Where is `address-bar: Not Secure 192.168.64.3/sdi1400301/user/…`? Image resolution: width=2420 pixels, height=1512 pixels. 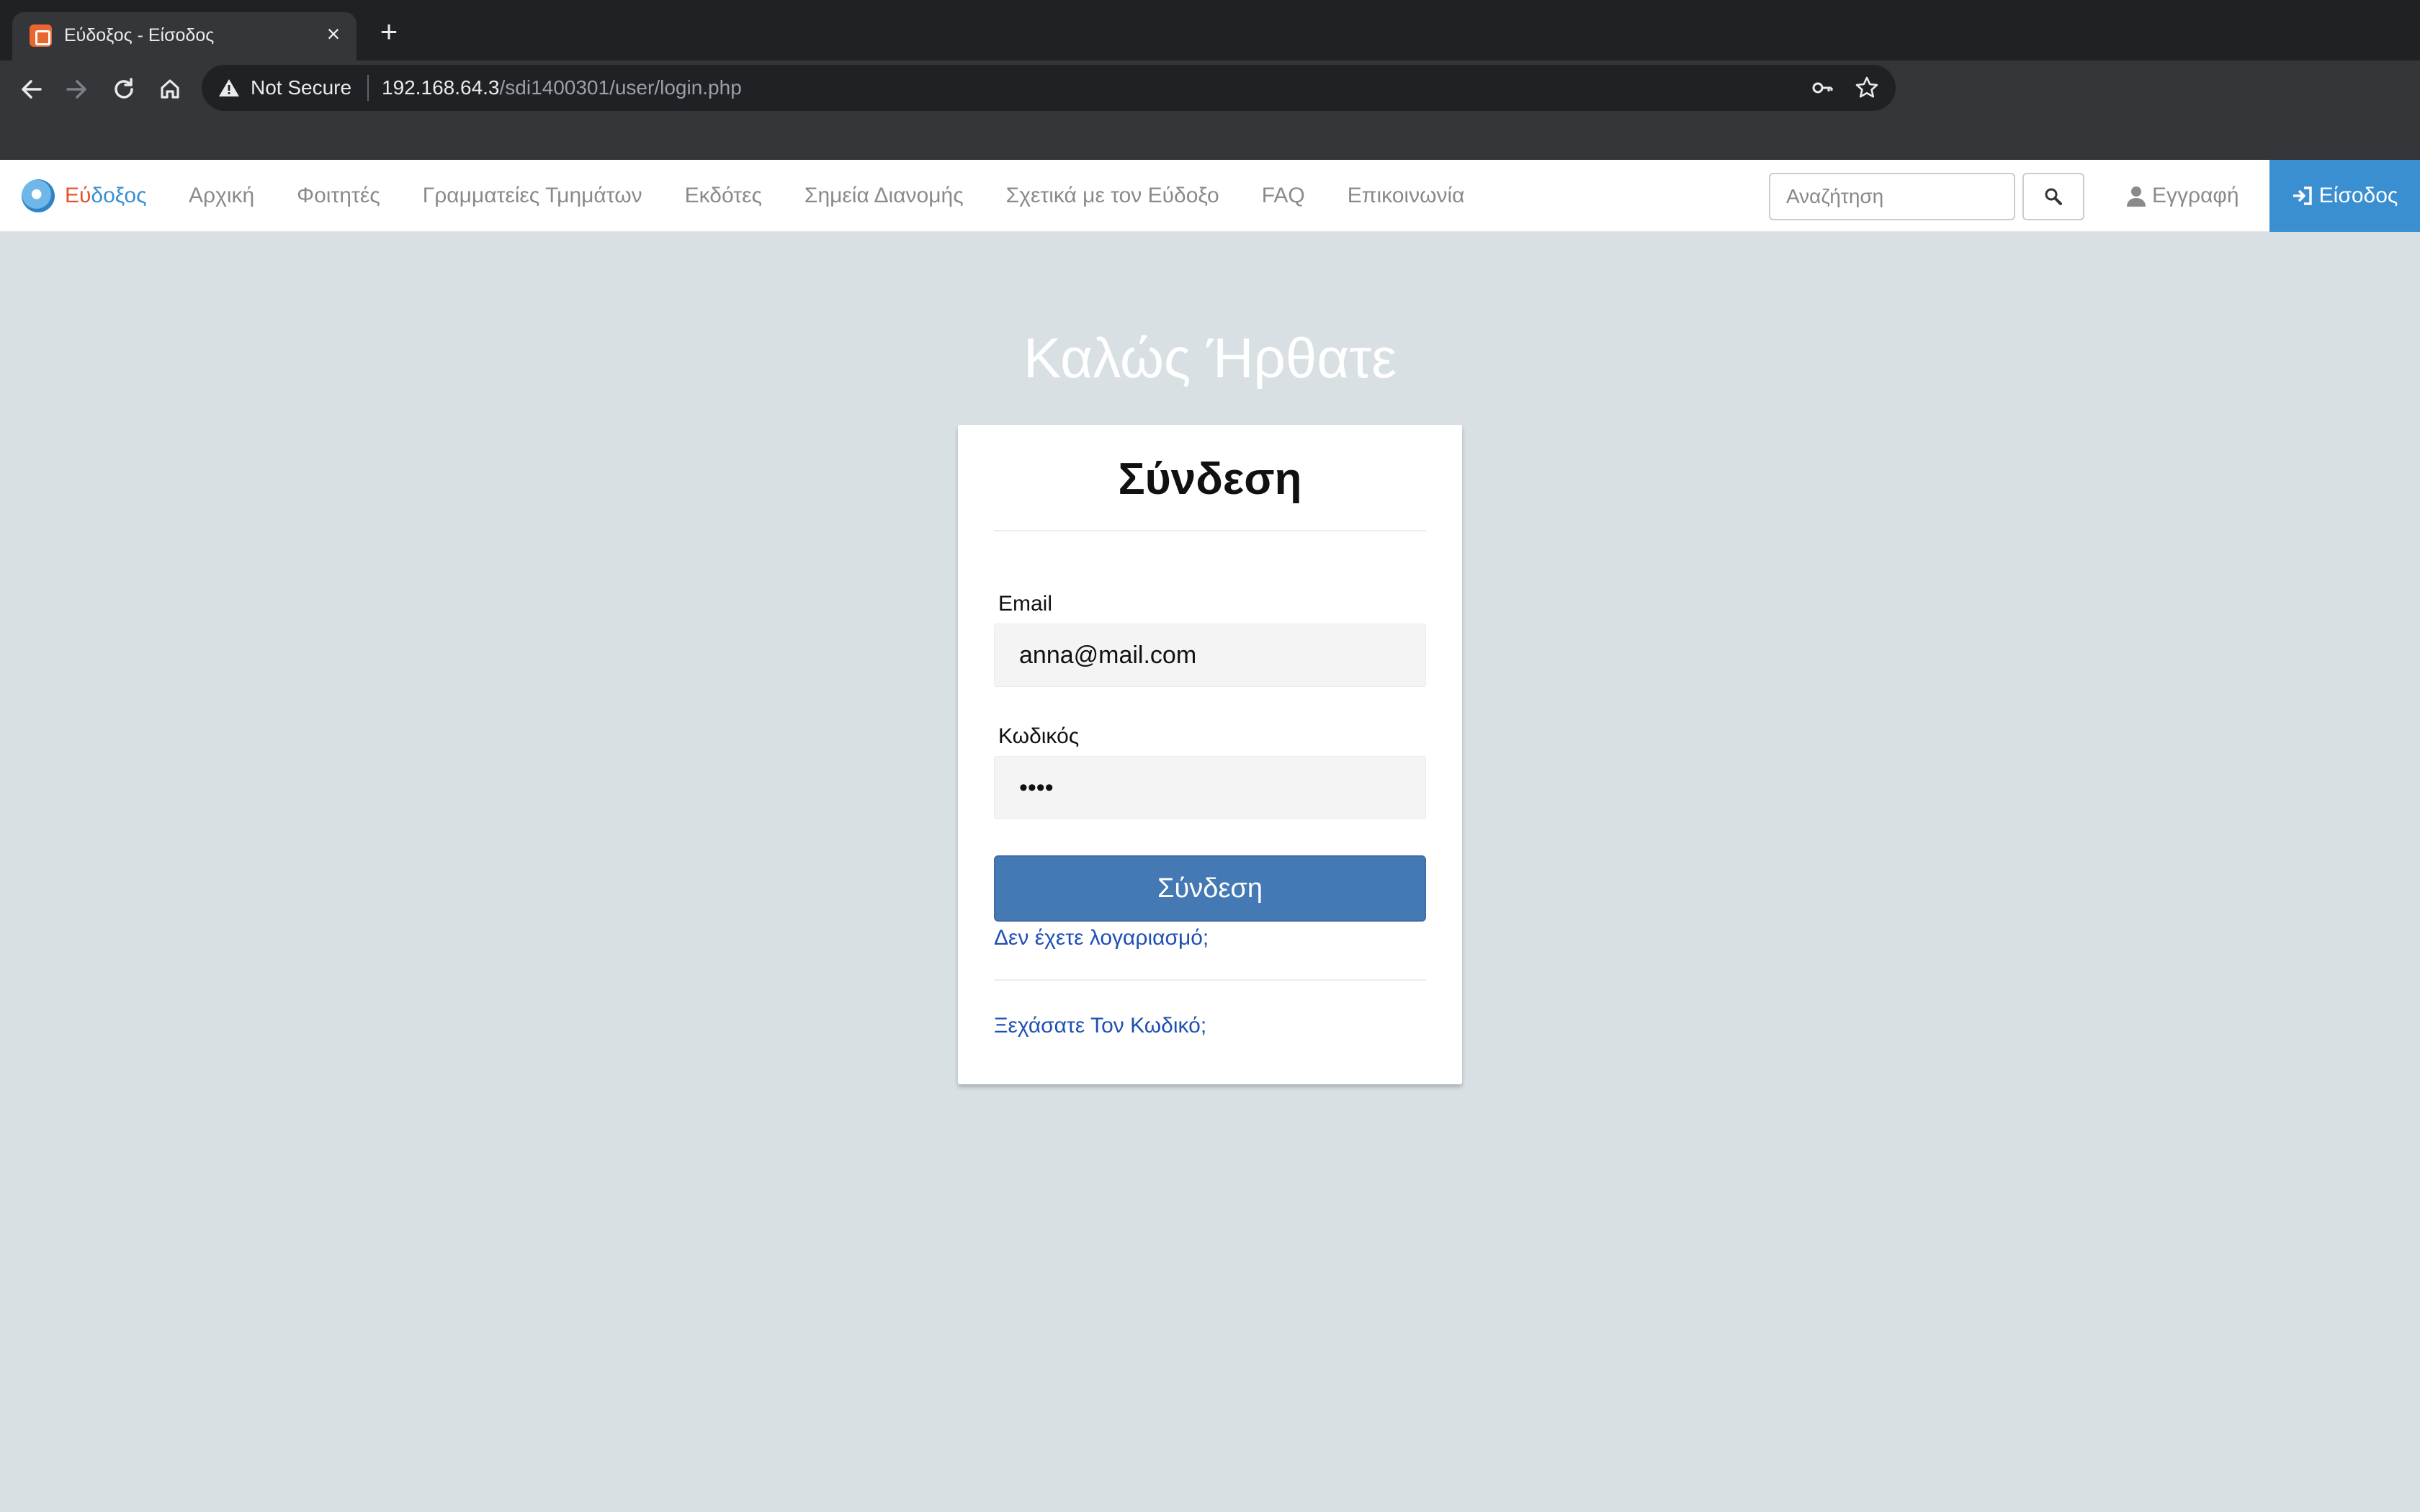 address-bar: Not Secure 192.168.64.3/sdi1400301/user/… is located at coordinates (1049, 88).